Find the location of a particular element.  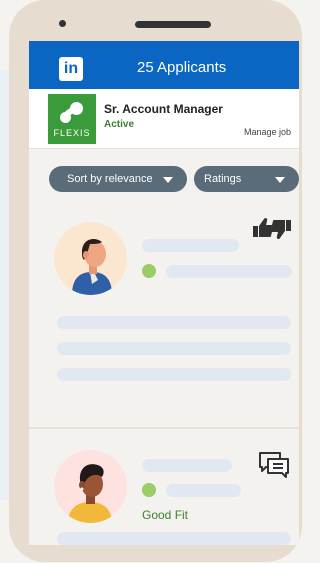

camera-dot is located at coordinates (62, 23).